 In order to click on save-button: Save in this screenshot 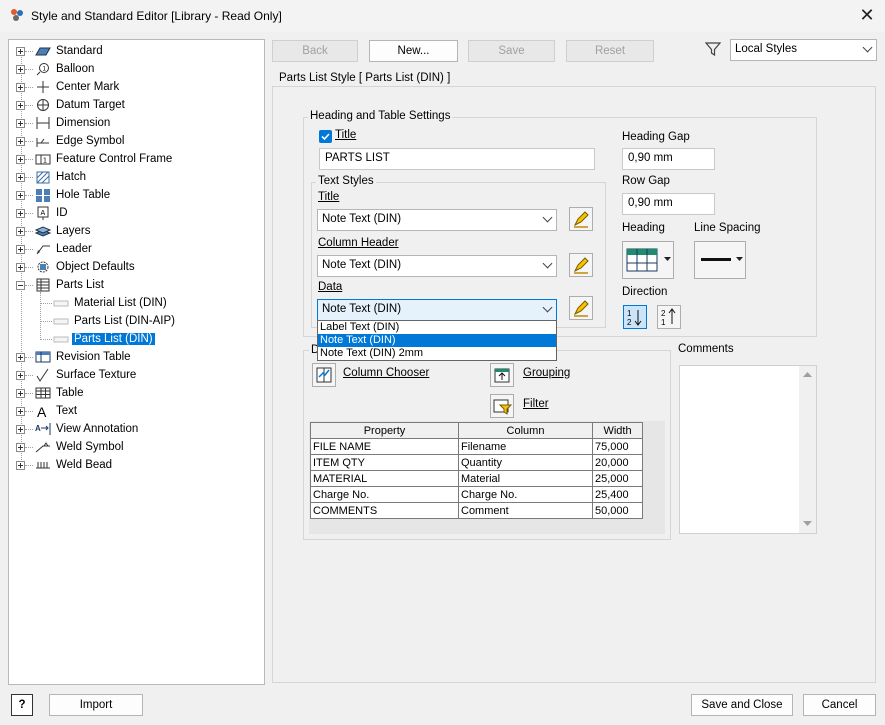, I will do `click(511, 51)`.